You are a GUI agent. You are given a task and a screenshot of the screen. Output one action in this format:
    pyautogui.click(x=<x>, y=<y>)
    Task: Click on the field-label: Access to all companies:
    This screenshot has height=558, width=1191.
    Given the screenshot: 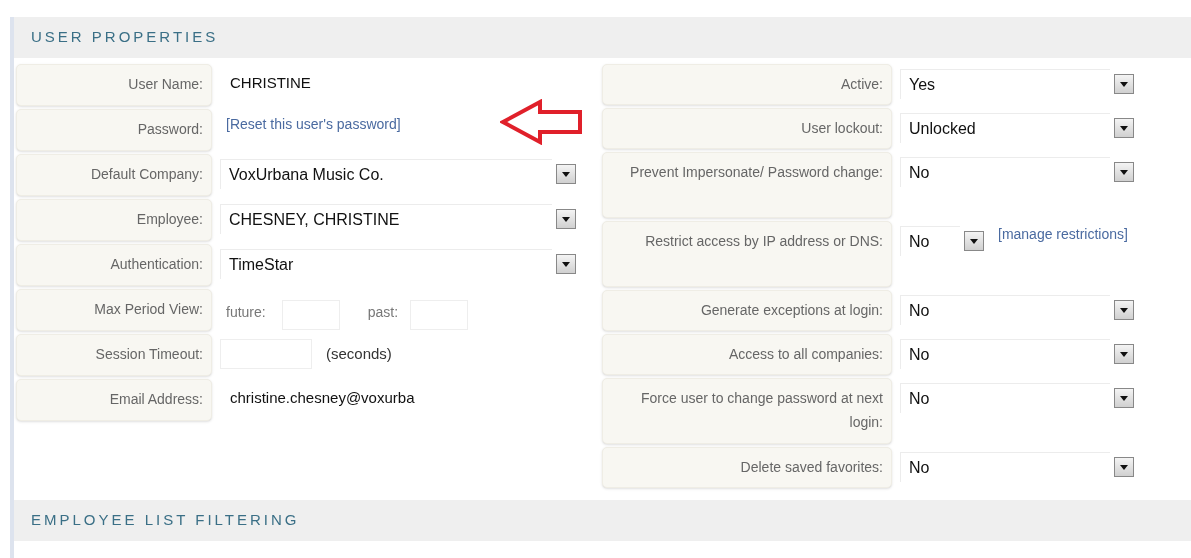 What is the action you would take?
    pyautogui.click(x=747, y=354)
    